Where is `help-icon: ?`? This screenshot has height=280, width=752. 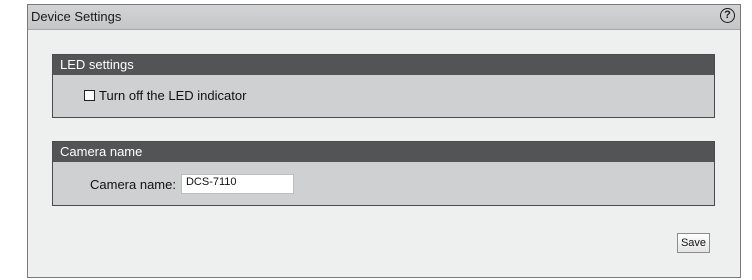
help-icon: ? is located at coordinates (727, 15).